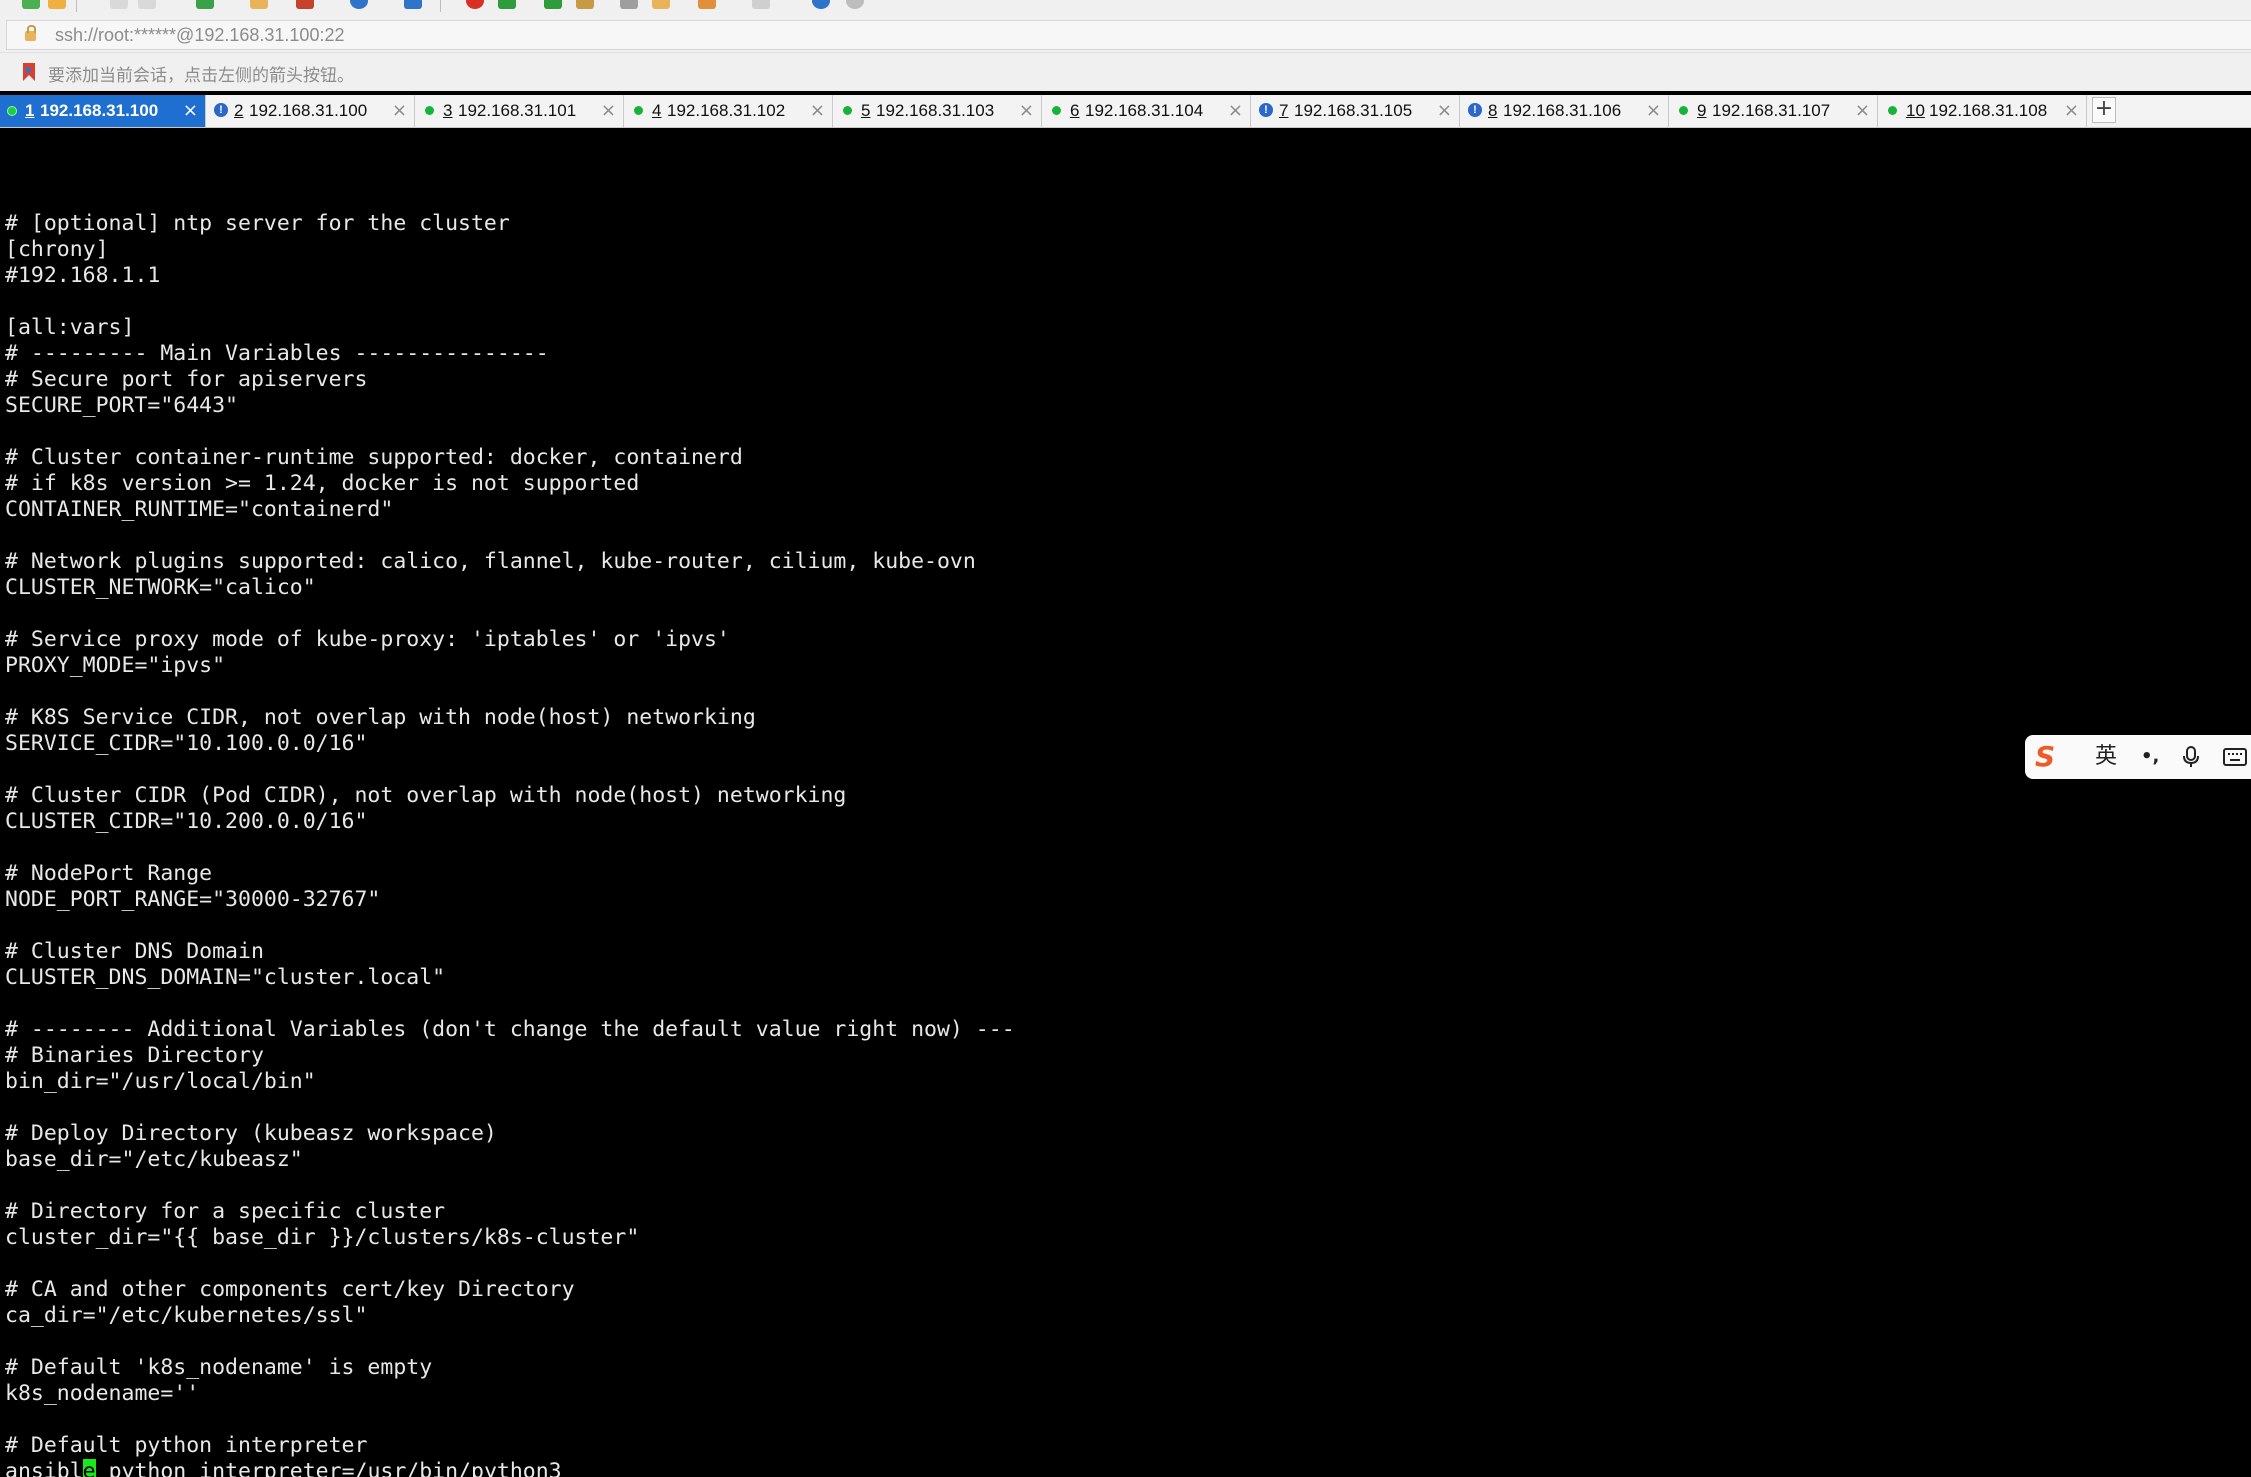 The width and height of the screenshot is (2251, 1477). Describe the element at coordinates (2106, 757) in the screenshot. I see `language-toggle: 英` at that location.